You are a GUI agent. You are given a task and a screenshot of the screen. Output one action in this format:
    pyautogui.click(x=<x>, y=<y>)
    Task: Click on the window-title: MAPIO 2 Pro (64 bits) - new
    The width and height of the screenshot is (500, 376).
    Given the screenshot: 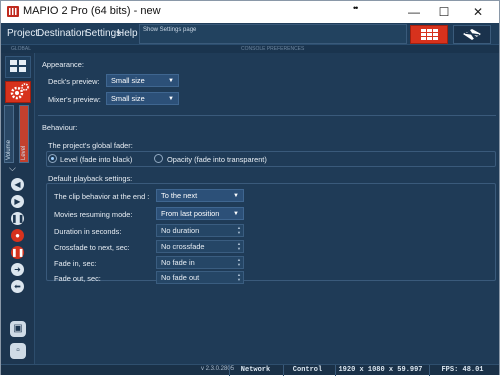 What is the action you would take?
    pyautogui.click(x=92, y=11)
    